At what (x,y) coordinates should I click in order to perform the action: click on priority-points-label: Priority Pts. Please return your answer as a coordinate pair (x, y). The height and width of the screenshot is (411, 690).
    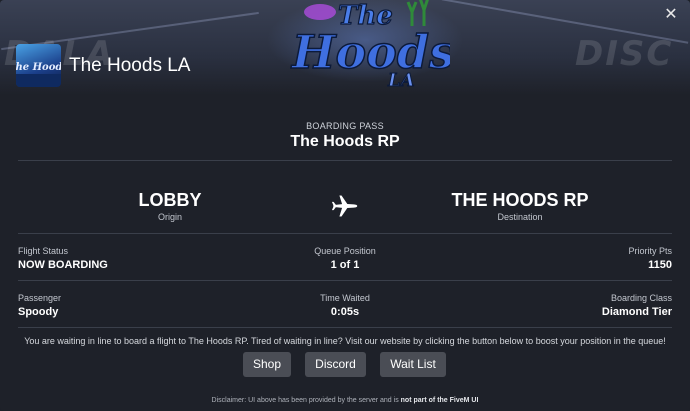
    Looking at the image, I should click on (650, 251).